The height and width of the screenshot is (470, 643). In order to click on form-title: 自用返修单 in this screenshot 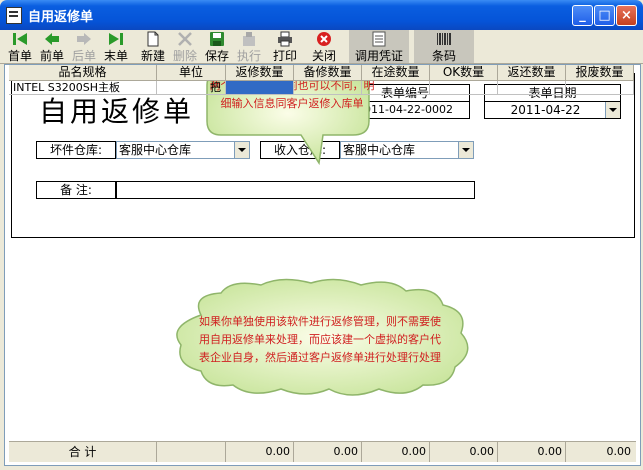, I will do `click(117, 111)`.